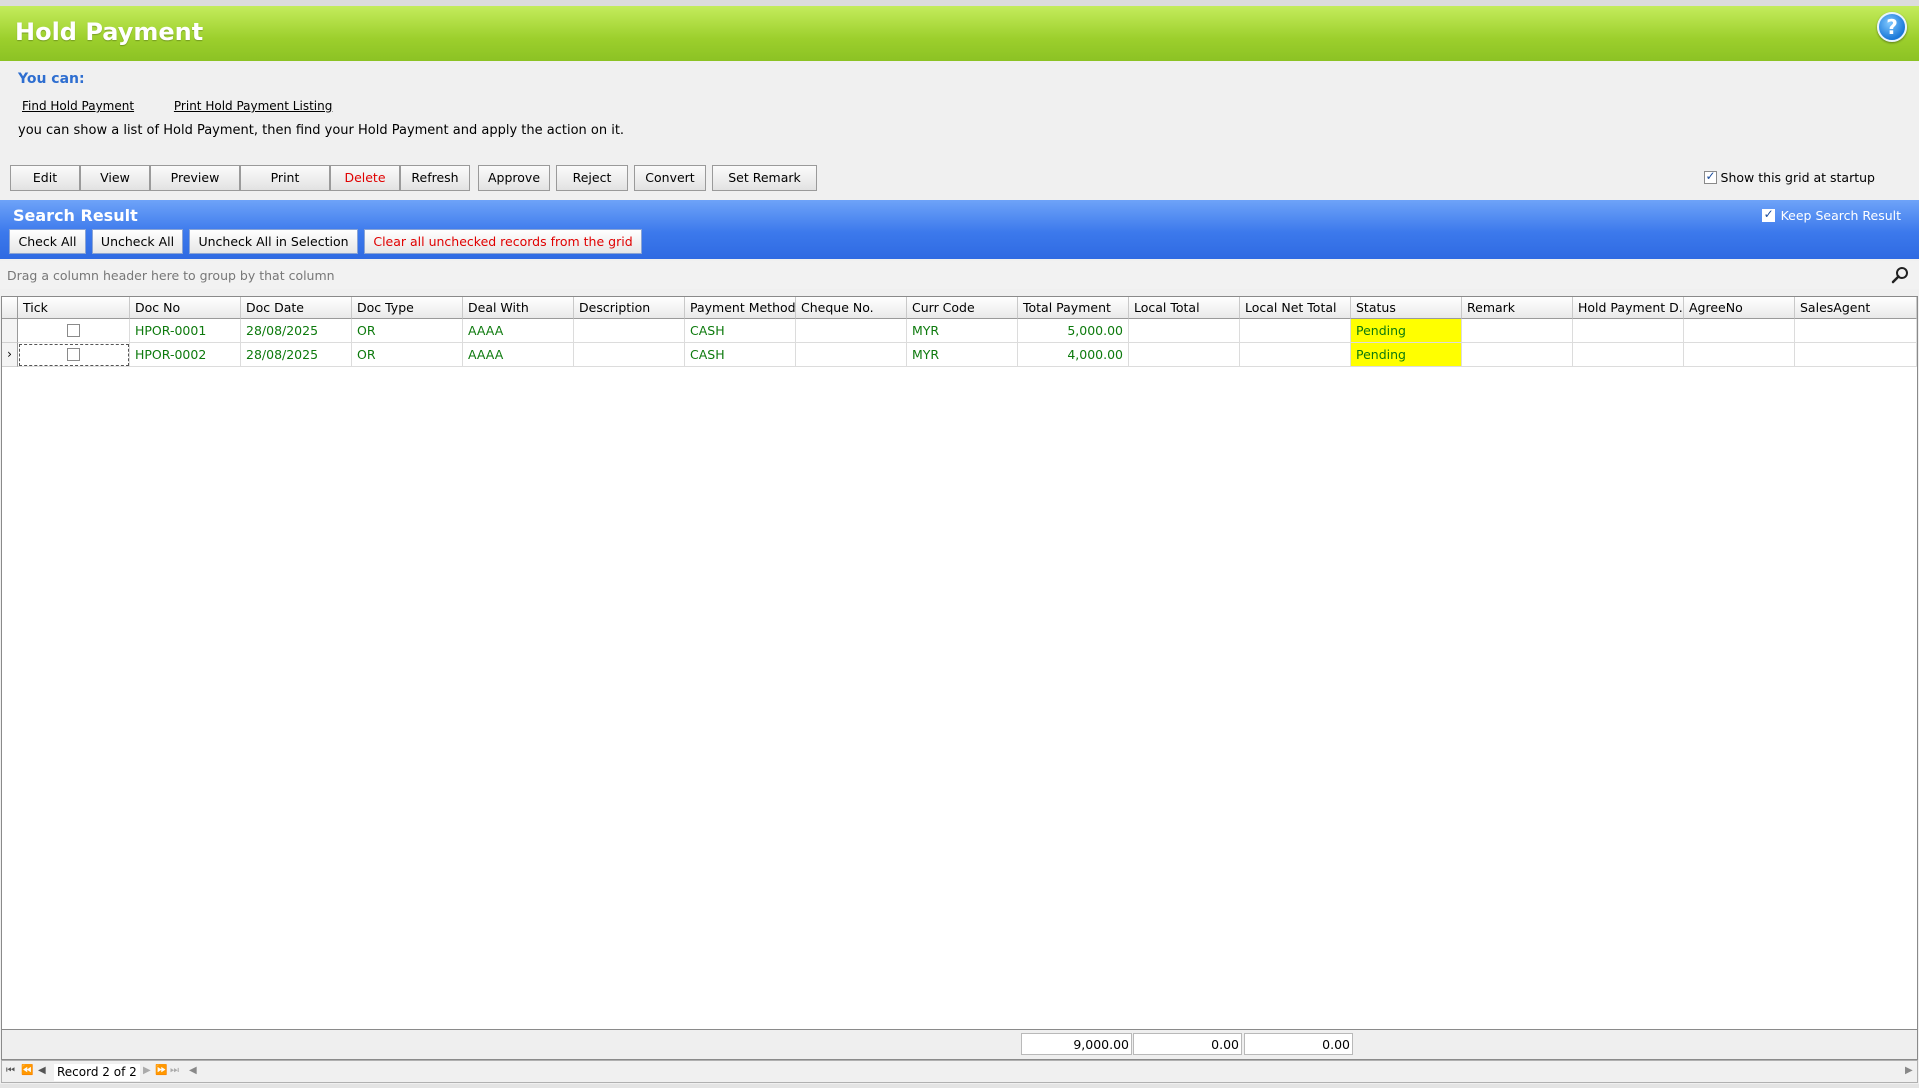 The image size is (1919, 1088). I want to click on doc-no-cell: HPOR-0002, so click(185, 355).